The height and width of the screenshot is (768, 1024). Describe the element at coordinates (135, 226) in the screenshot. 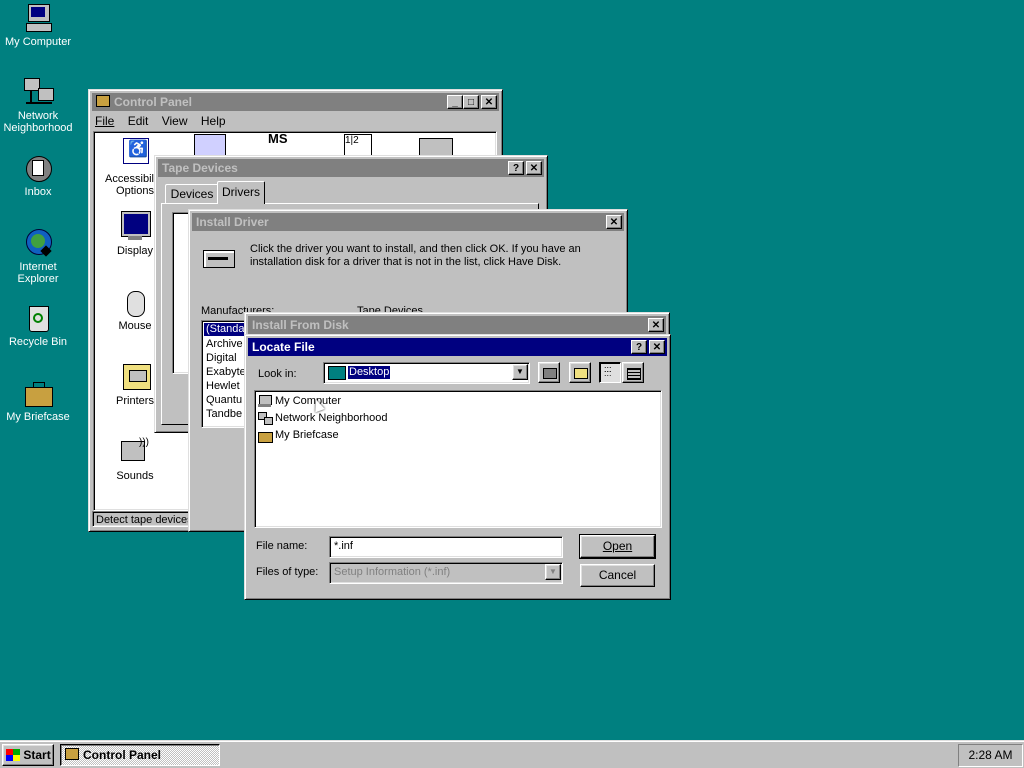

I see `display-icon` at that location.